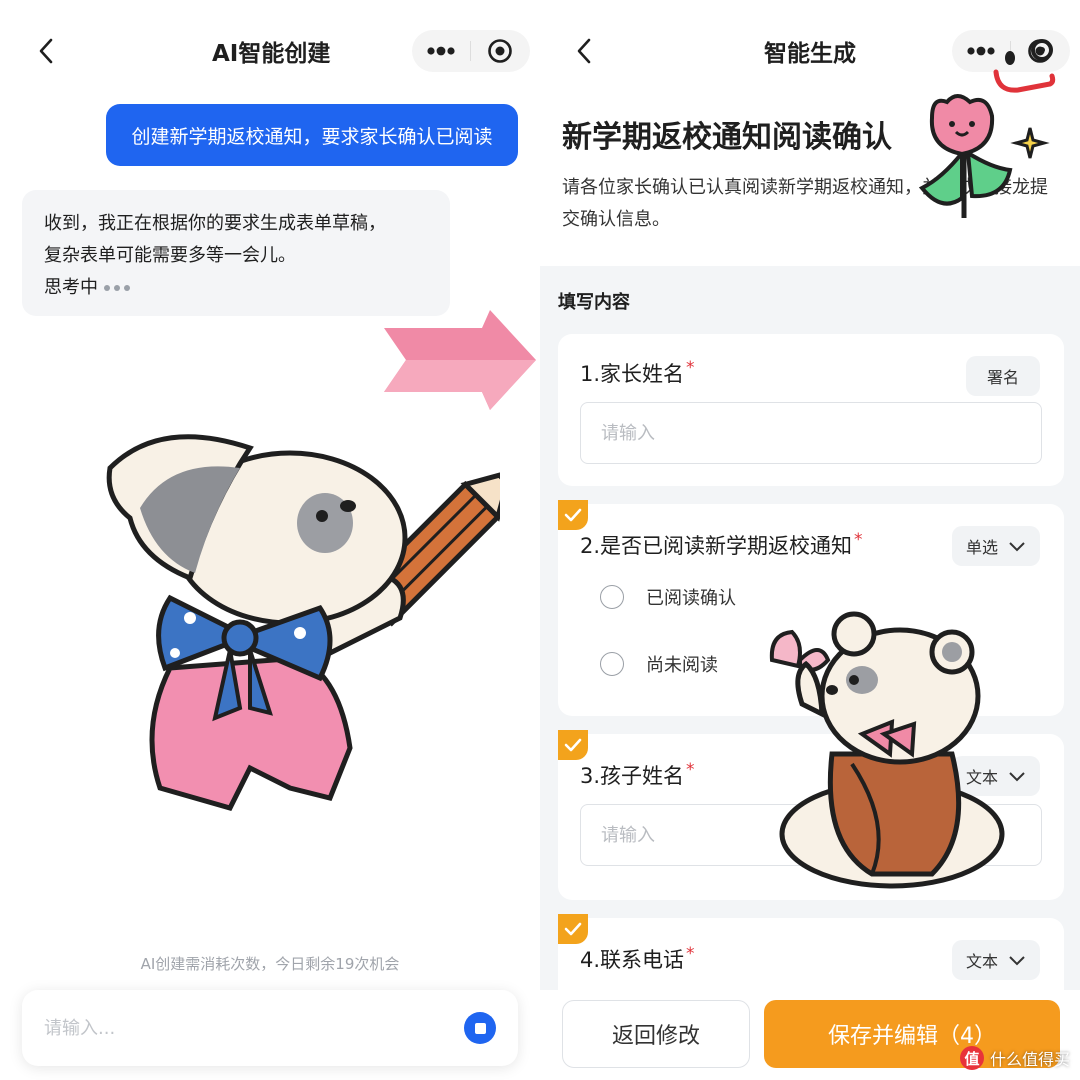  Describe the element at coordinates (500, 51) in the screenshot. I see `close-target-icon` at that location.